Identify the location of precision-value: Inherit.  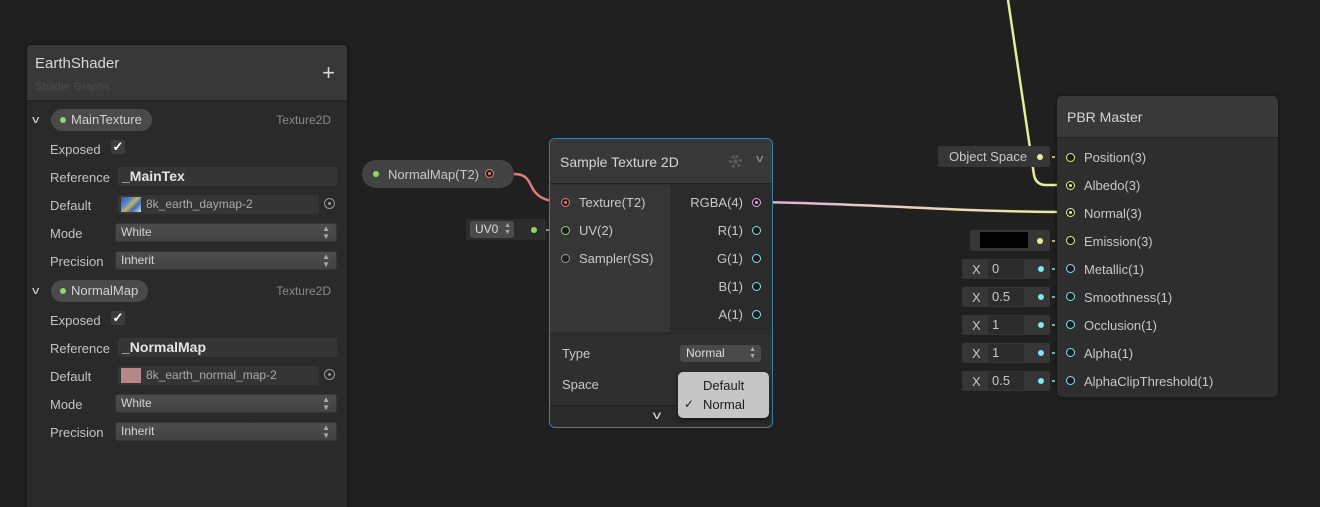
(138, 431).